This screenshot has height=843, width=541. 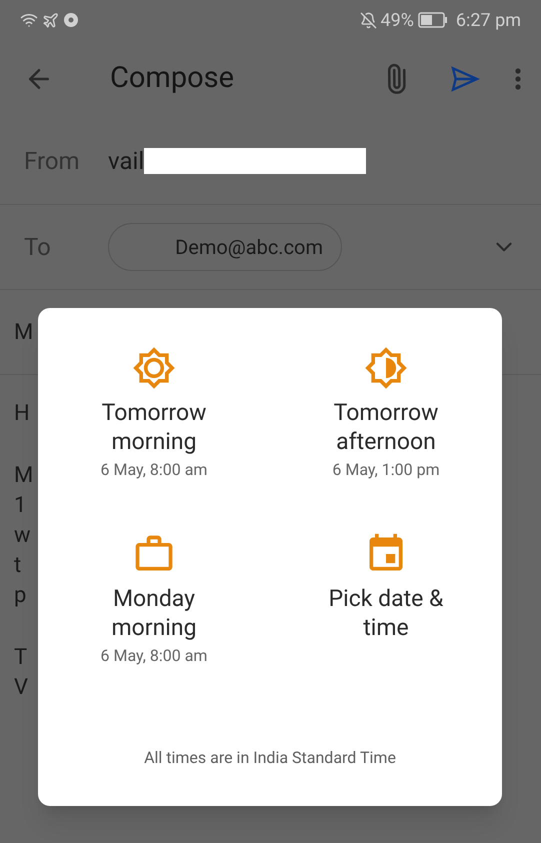 I want to click on body-text: M, so click(x=24, y=476).